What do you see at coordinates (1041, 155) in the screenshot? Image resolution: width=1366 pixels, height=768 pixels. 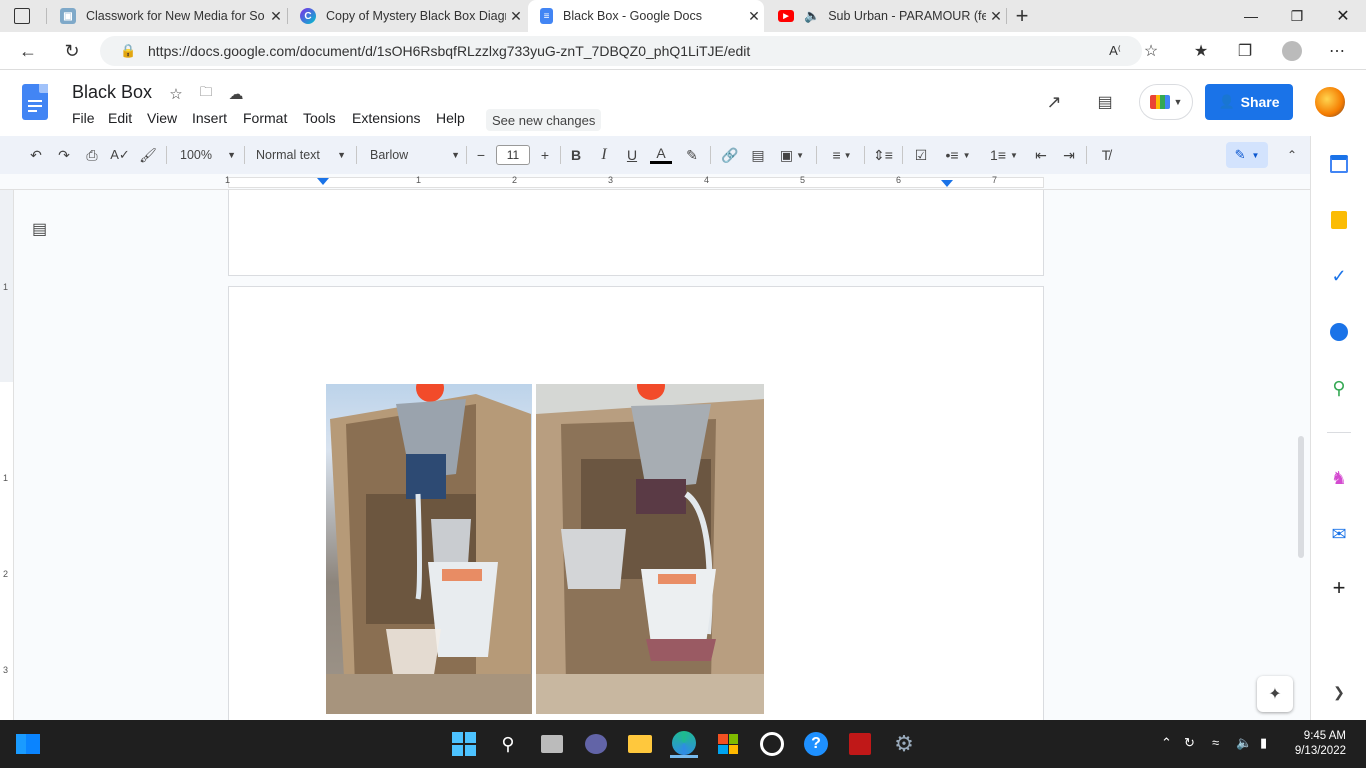 I see `decrease-indent-icon: ⇤` at bounding box center [1041, 155].